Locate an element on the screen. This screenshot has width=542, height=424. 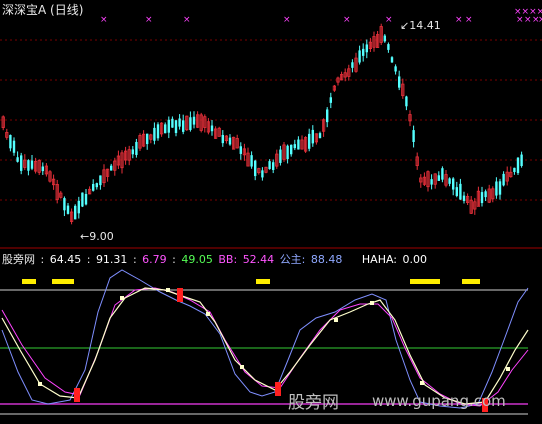
watermark-url: www.gupang.com is located at coordinates (439, 401).